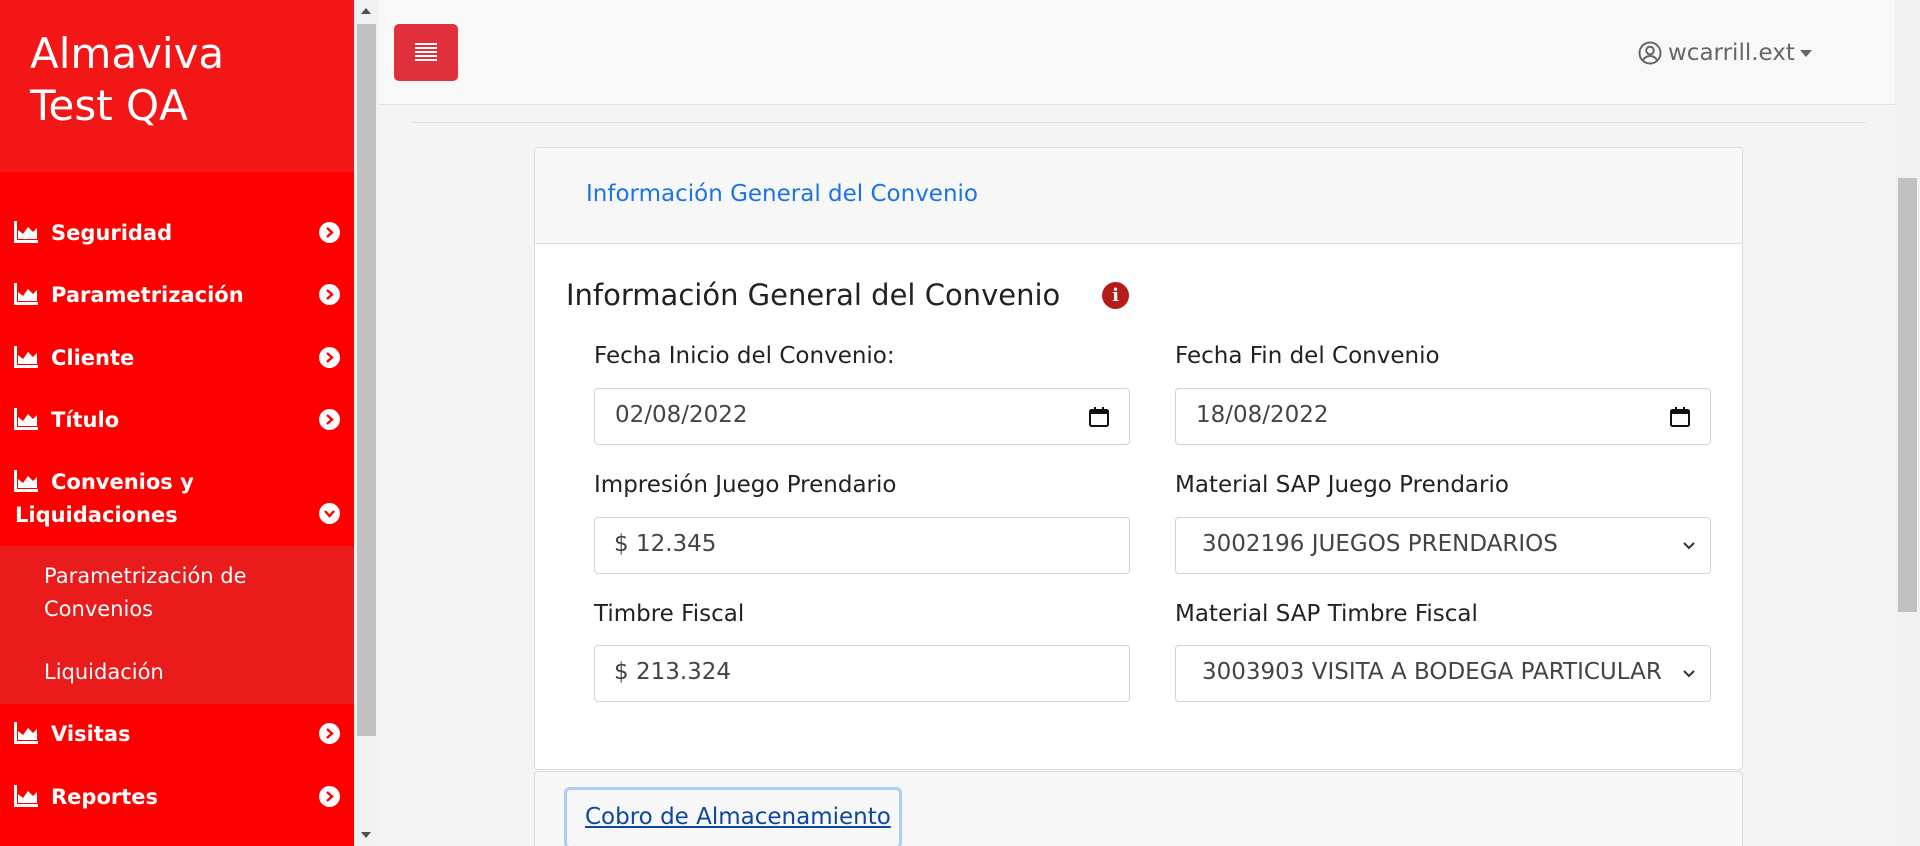 Image resolution: width=1920 pixels, height=846 pixels. Describe the element at coordinates (177, 420) in the screenshot. I see `sidebar-item-titulo: Título` at that location.